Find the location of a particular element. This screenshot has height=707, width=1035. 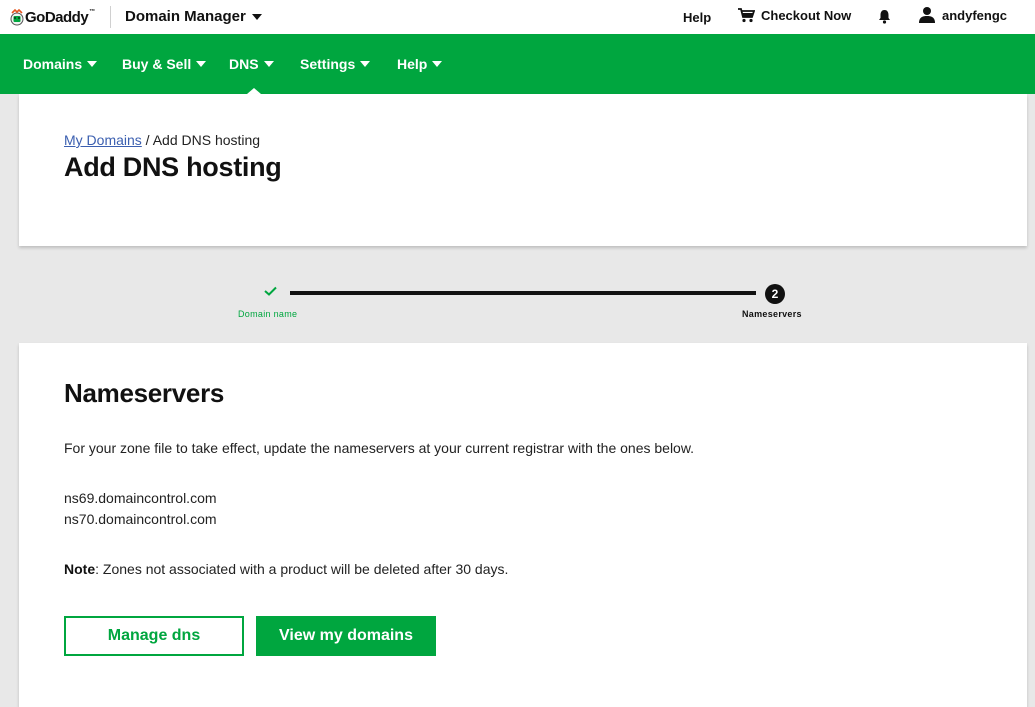

nav-item-label: DNS is located at coordinates (244, 64).